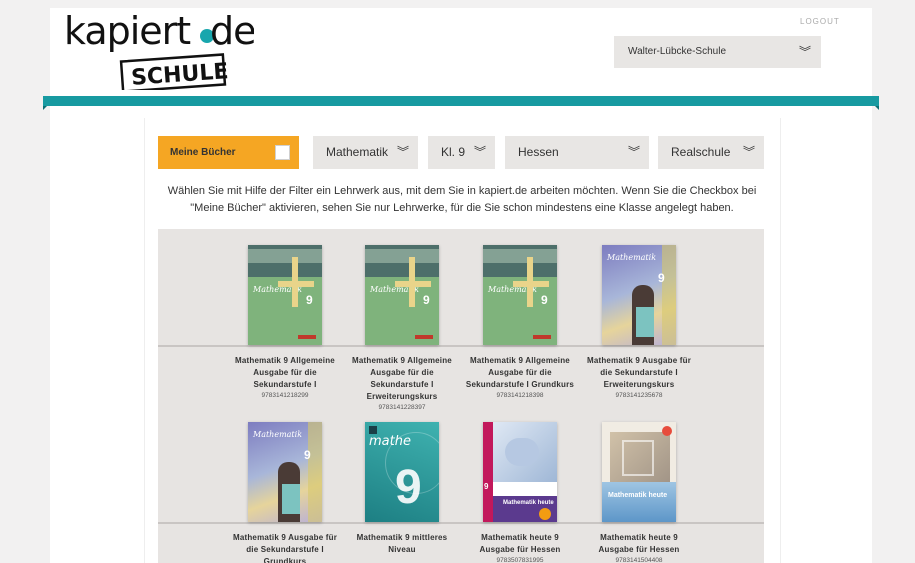 The width and height of the screenshot is (915, 563). I want to click on cover-title: mathe, so click(390, 441).